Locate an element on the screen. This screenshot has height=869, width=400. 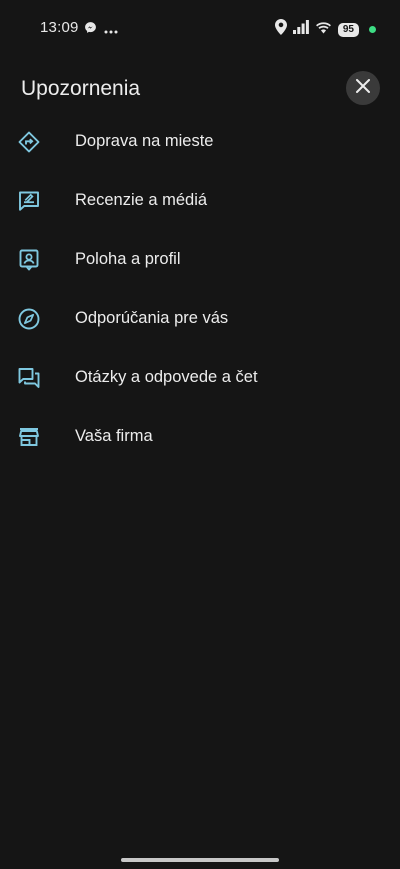
menu-item-location-profile: Poloha a profil is located at coordinates (200, 259).